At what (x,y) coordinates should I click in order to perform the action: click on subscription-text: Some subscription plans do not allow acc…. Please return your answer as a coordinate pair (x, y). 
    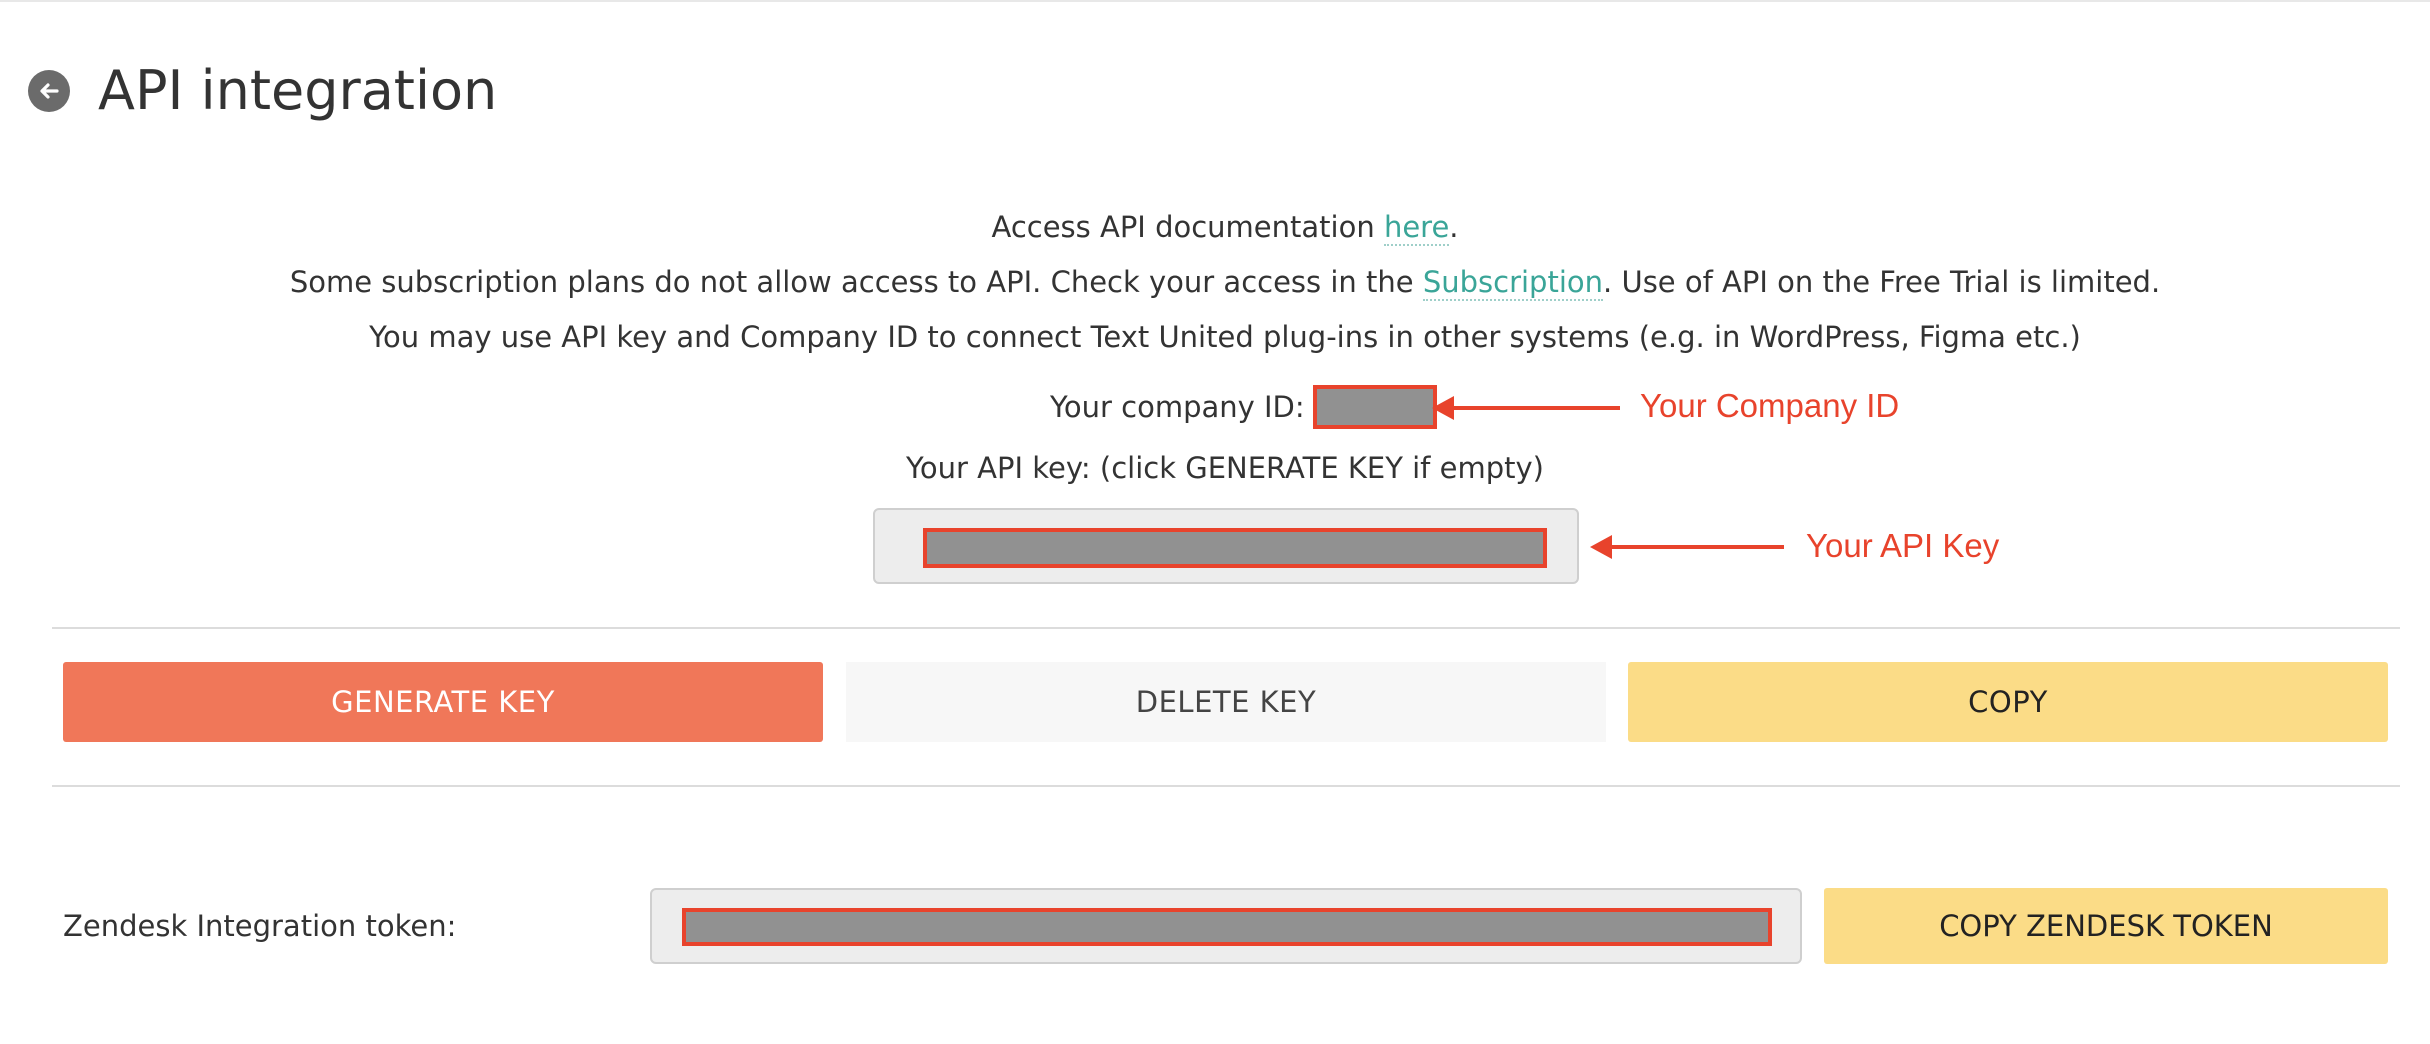
    Looking at the image, I should click on (856, 282).